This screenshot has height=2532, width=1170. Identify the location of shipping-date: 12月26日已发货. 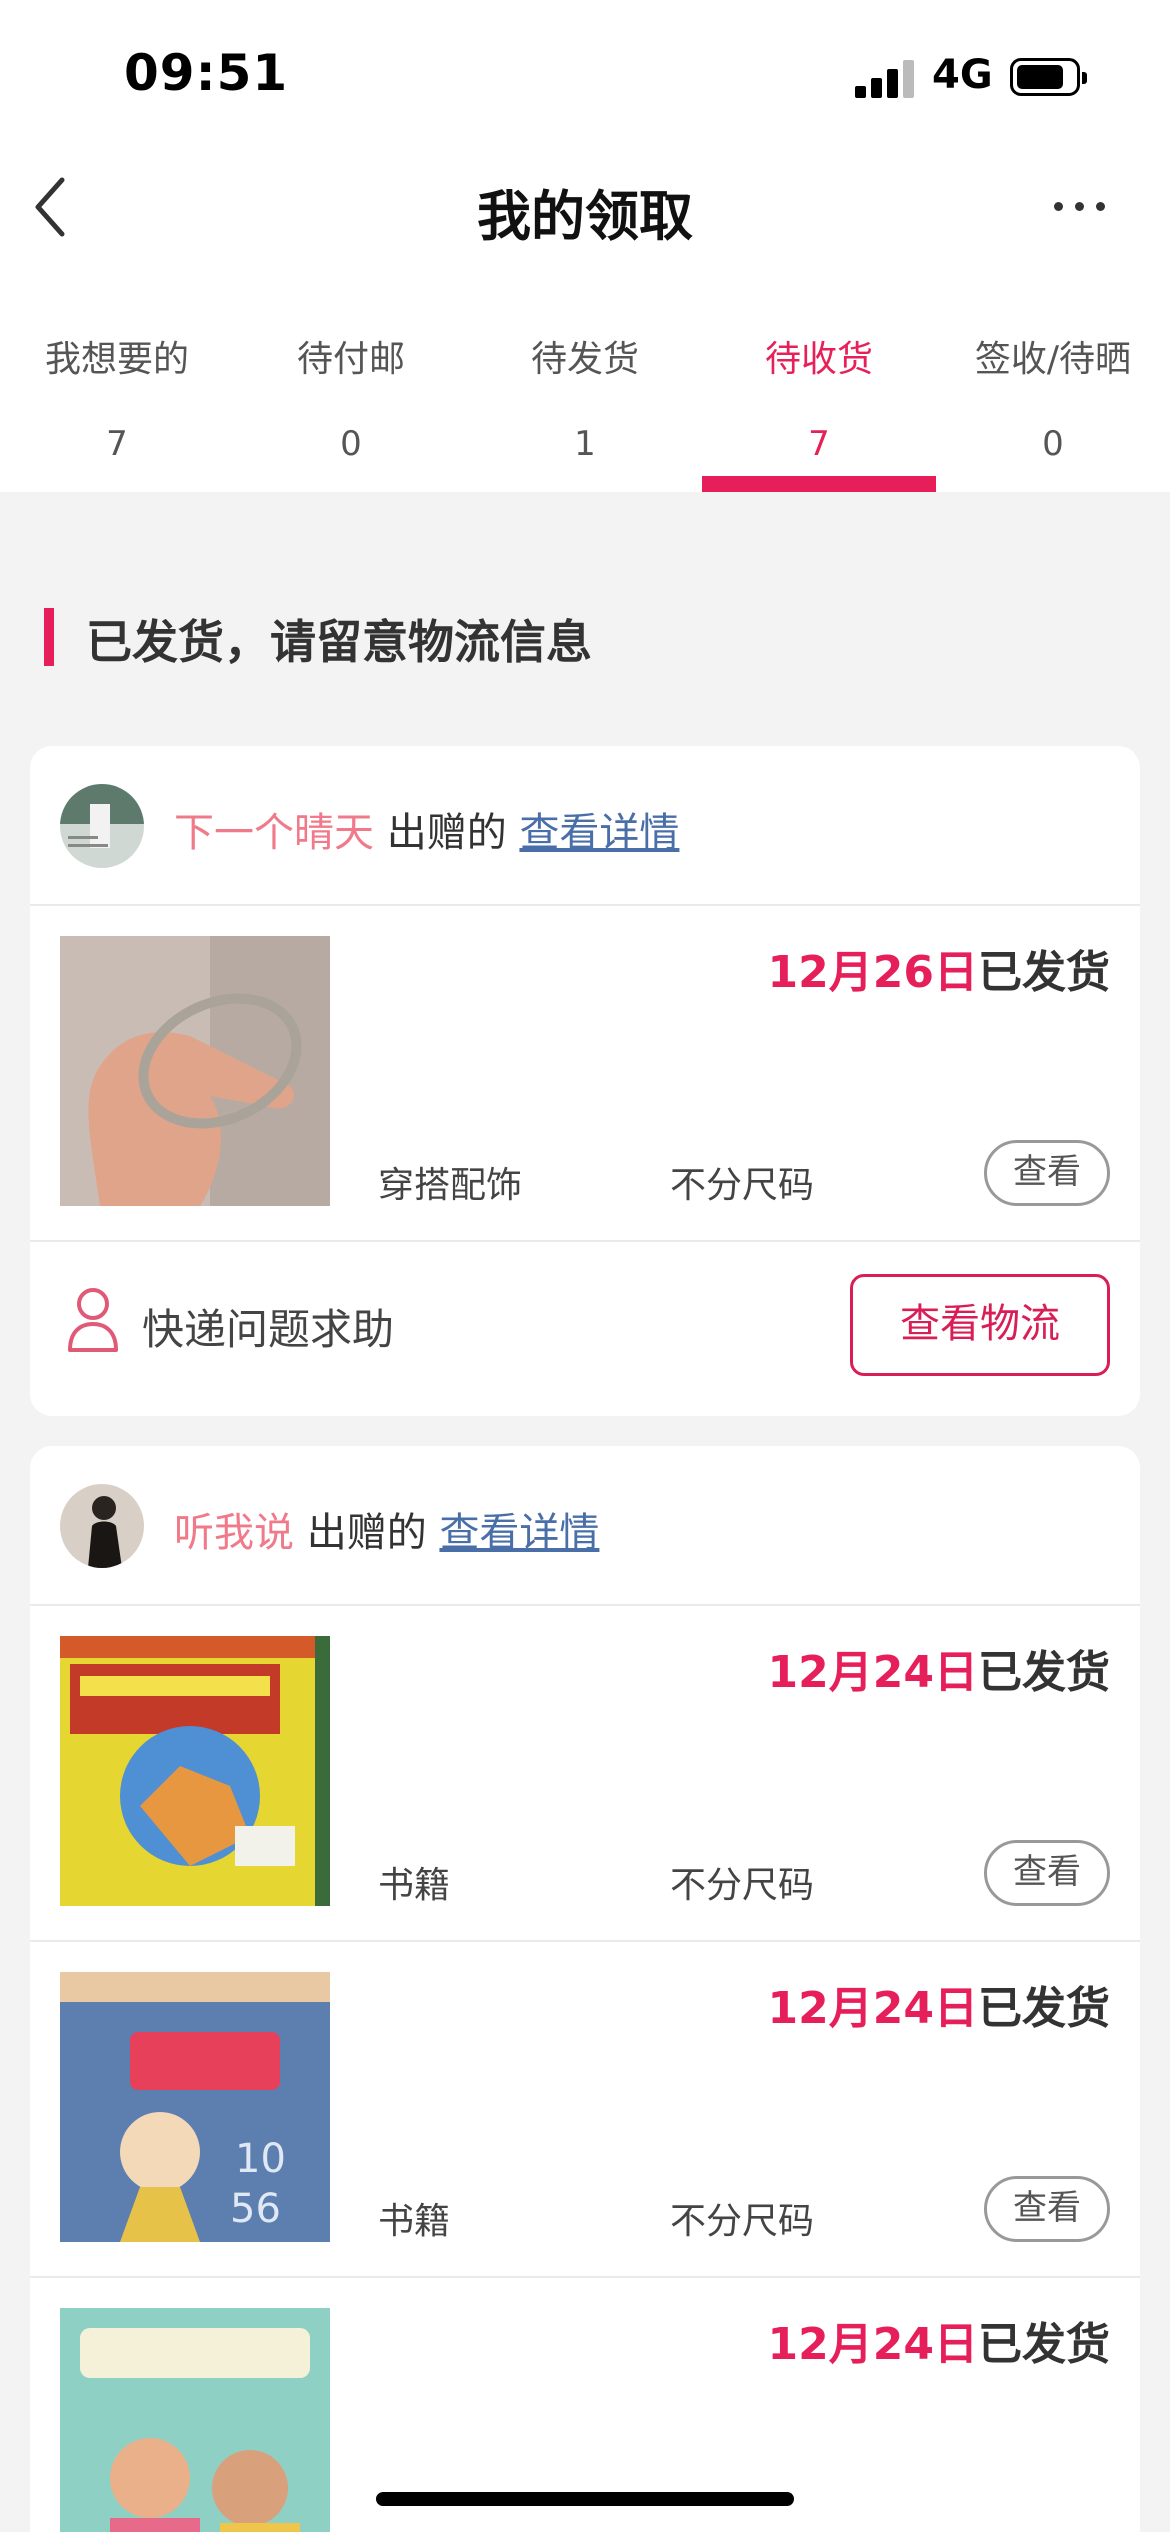
(939, 968).